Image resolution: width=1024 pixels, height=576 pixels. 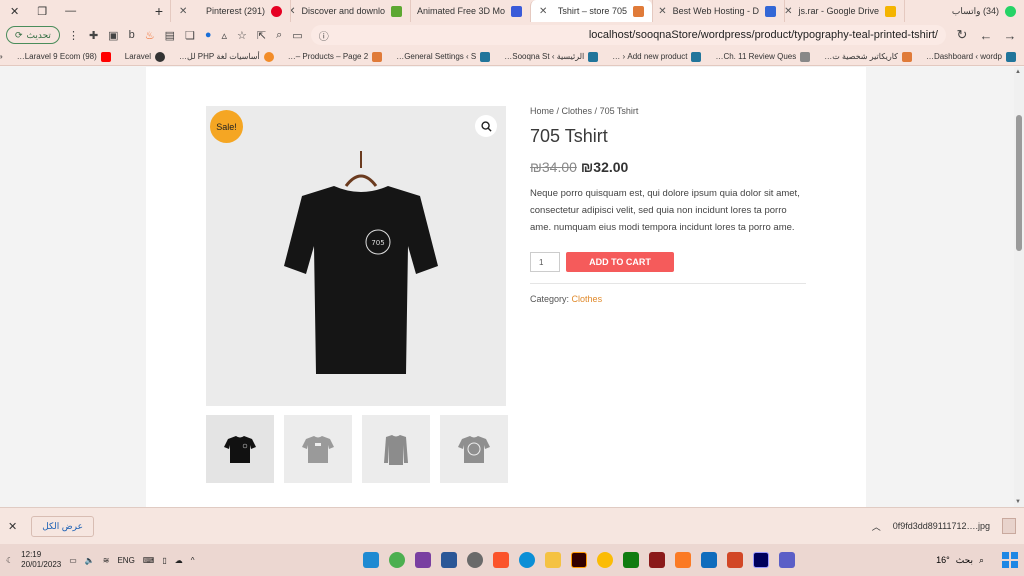 What do you see at coordinates (422, 560) in the screenshot?
I see `winrar-icon` at bounding box center [422, 560].